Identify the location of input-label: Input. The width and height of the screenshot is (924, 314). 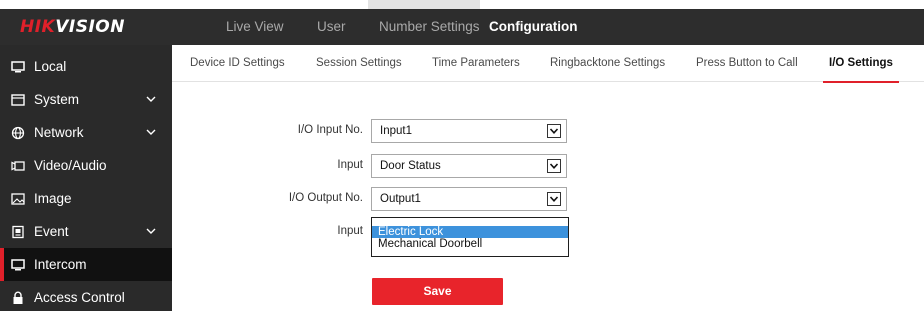
(350, 165).